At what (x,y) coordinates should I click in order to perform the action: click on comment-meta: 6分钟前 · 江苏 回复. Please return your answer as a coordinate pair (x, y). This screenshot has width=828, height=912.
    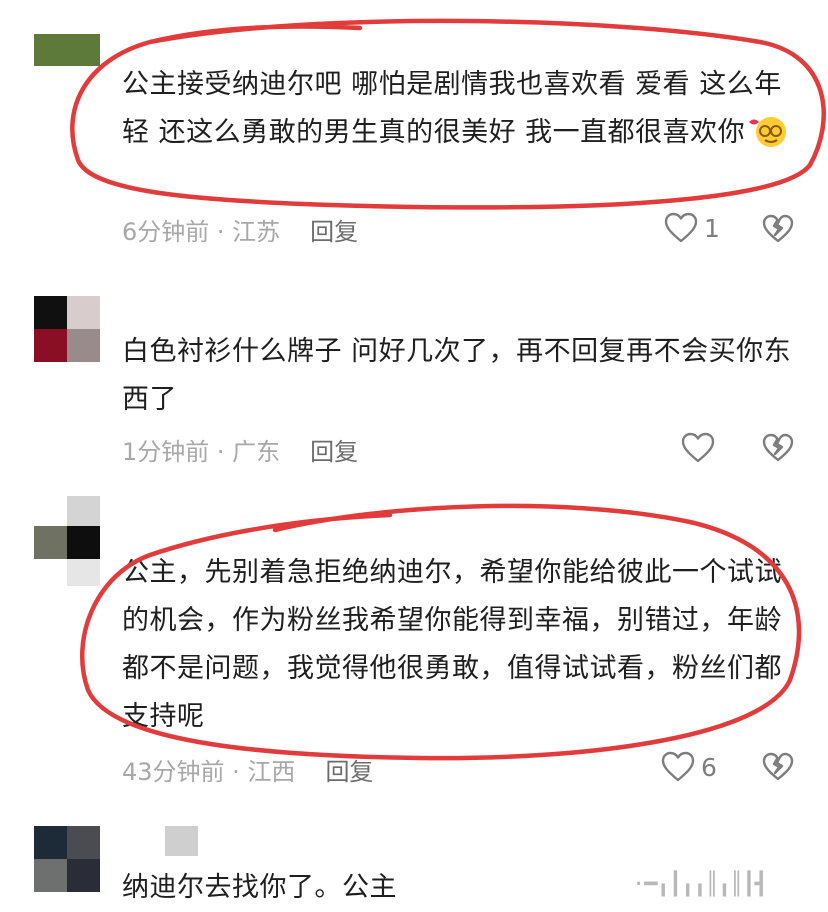
    Looking at the image, I should click on (240, 229).